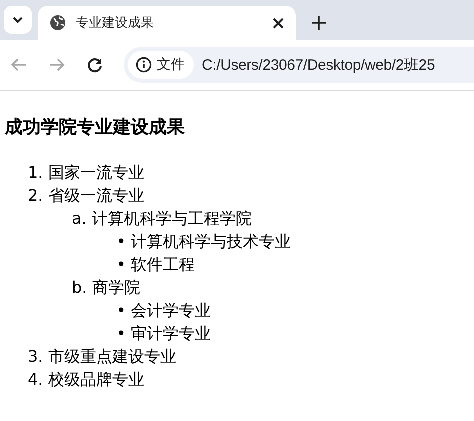 Image resolution: width=474 pixels, height=421 pixels. Describe the element at coordinates (96, 380) in the screenshot. I see `list-item: 校级品牌专业` at that location.